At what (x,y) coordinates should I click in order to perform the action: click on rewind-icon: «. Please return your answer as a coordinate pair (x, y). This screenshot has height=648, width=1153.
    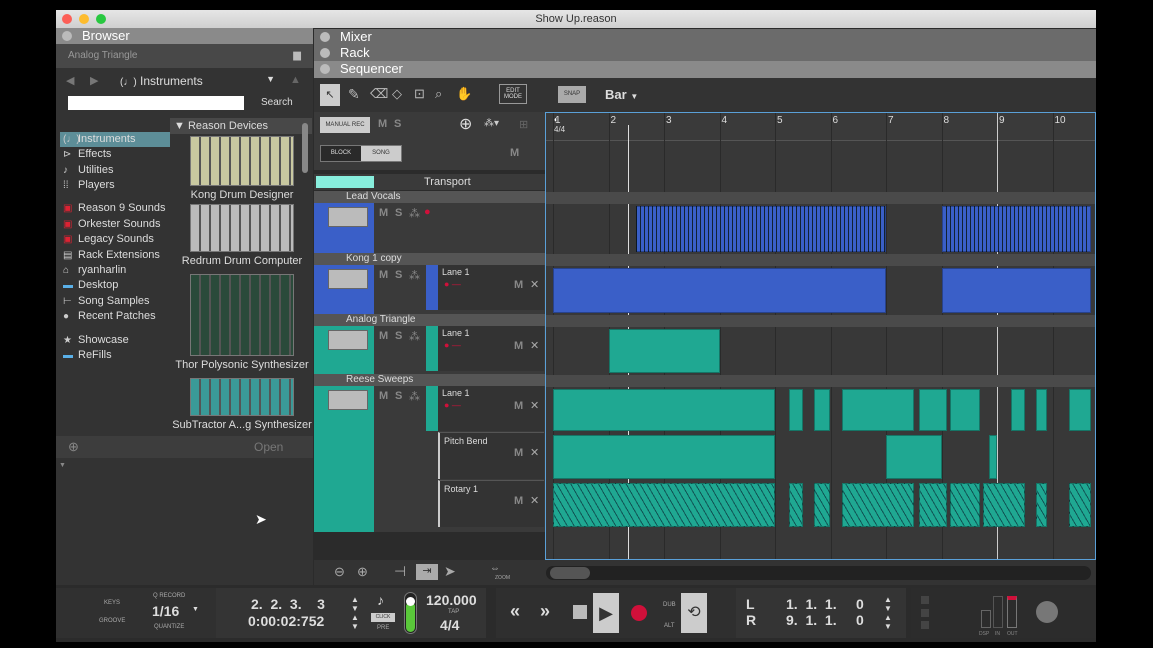
    Looking at the image, I should click on (515, 611).